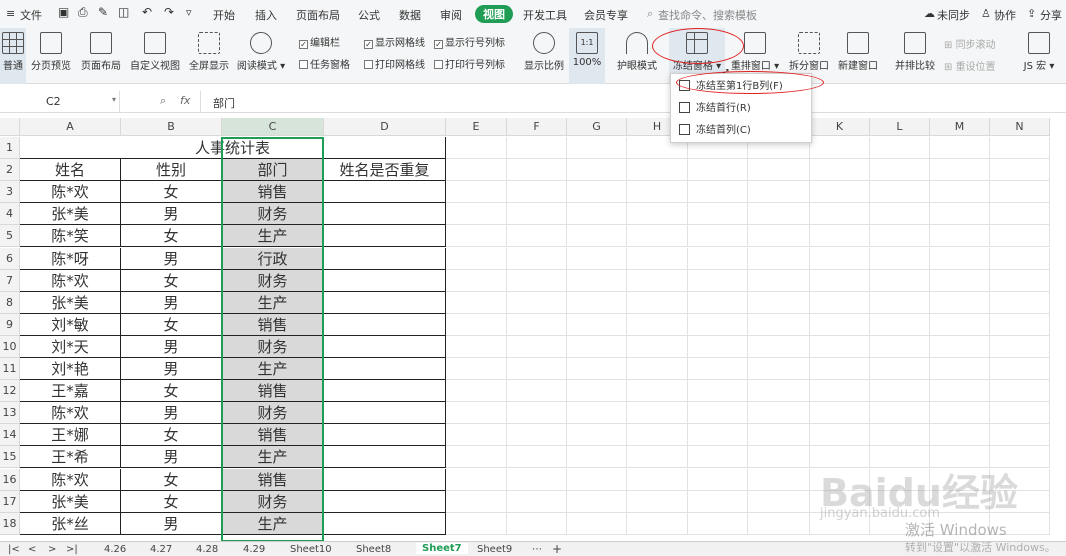 The height and width of the screenshot is (556, 1066). Describe the element at coordinates (1039, 56) in the screenshot. I see `js-macro-button: JS 宏 ▾` at that location.